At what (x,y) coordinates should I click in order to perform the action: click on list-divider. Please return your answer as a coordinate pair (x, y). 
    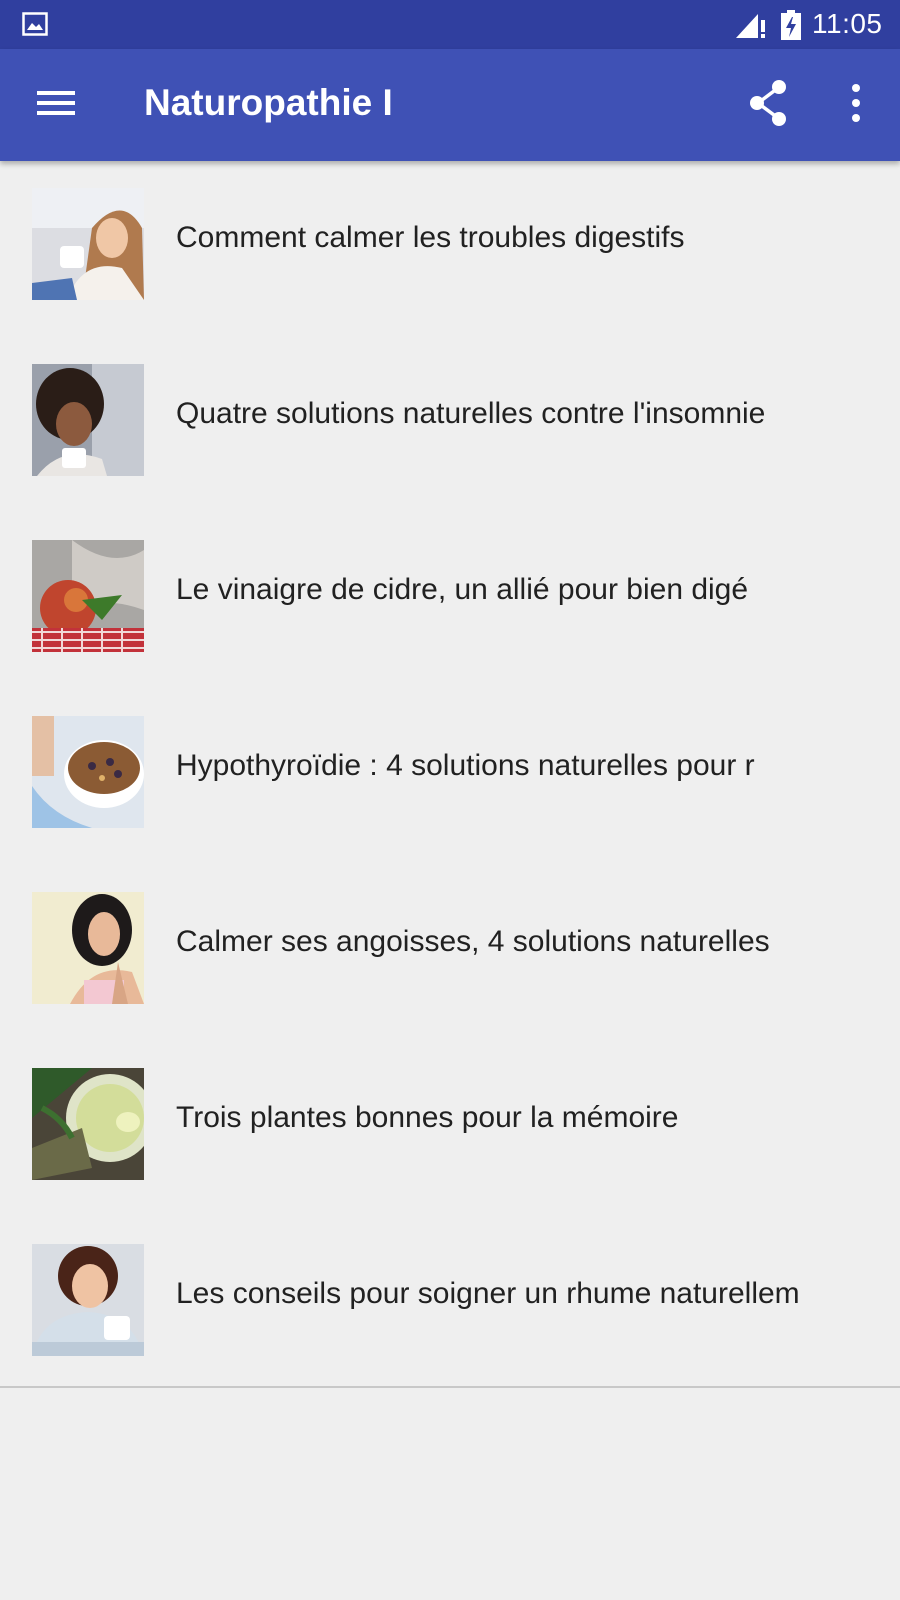
    Looking at the image, I should click on (450, 1387).